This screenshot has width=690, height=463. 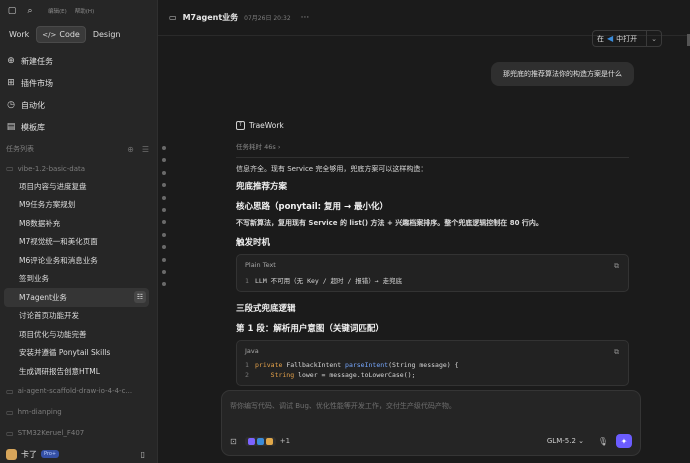 I want to click on folder-stm32: ▭ STM32Keruel_F407, so click(x=76, y=433).